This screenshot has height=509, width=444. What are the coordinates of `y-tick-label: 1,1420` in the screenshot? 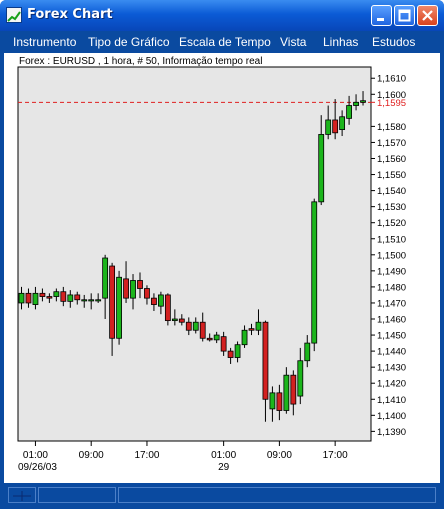 It's located at (391, 384).